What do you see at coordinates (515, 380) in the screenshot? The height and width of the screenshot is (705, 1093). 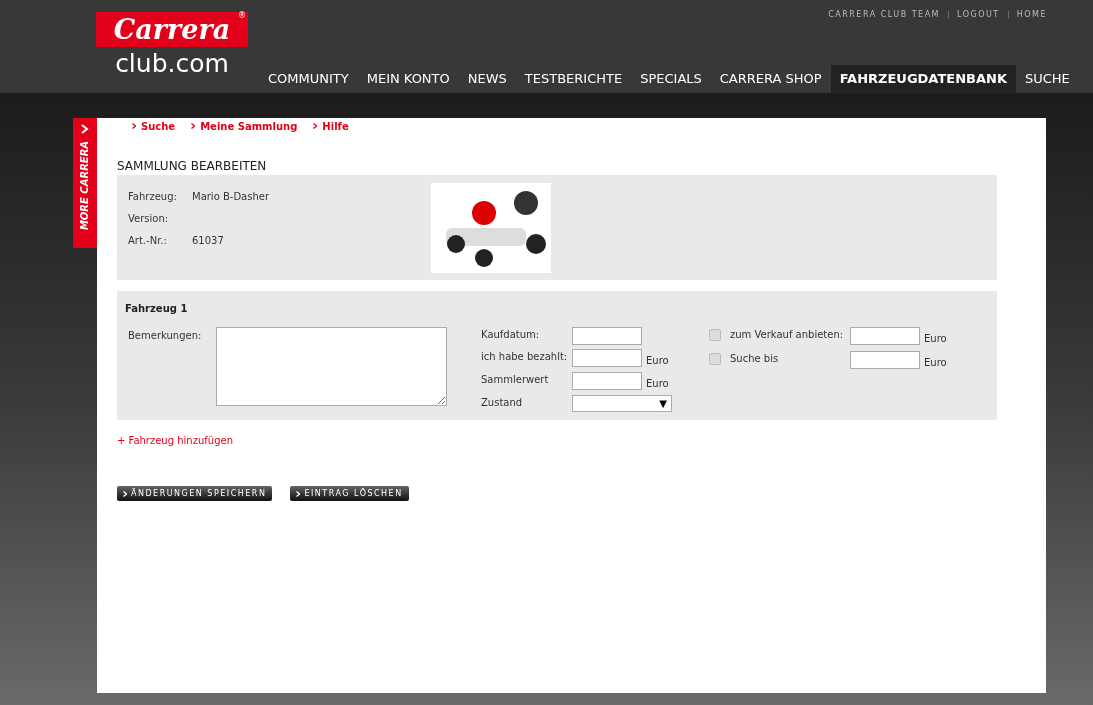 I see `field-label: Sammlerwert` at bounding box center [515, 380].